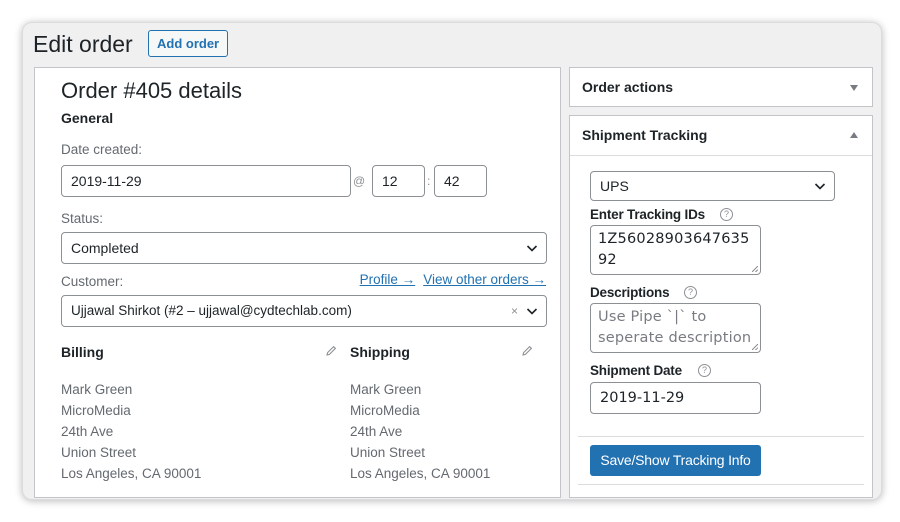  What do you see at coordinates (527, 351) in the screenshot?
I see `edit-shipping-pencil-icon` at bounding box center [527, 351].